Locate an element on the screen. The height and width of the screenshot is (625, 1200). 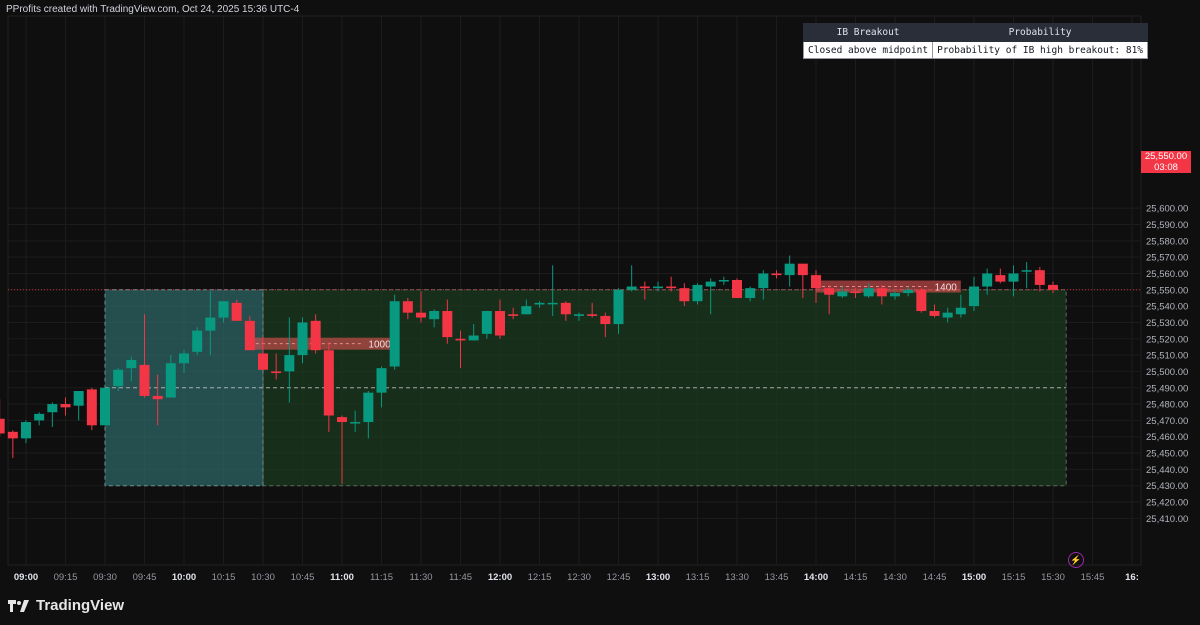
x-tick-label: 16: is located at coordinates (1132, 577).